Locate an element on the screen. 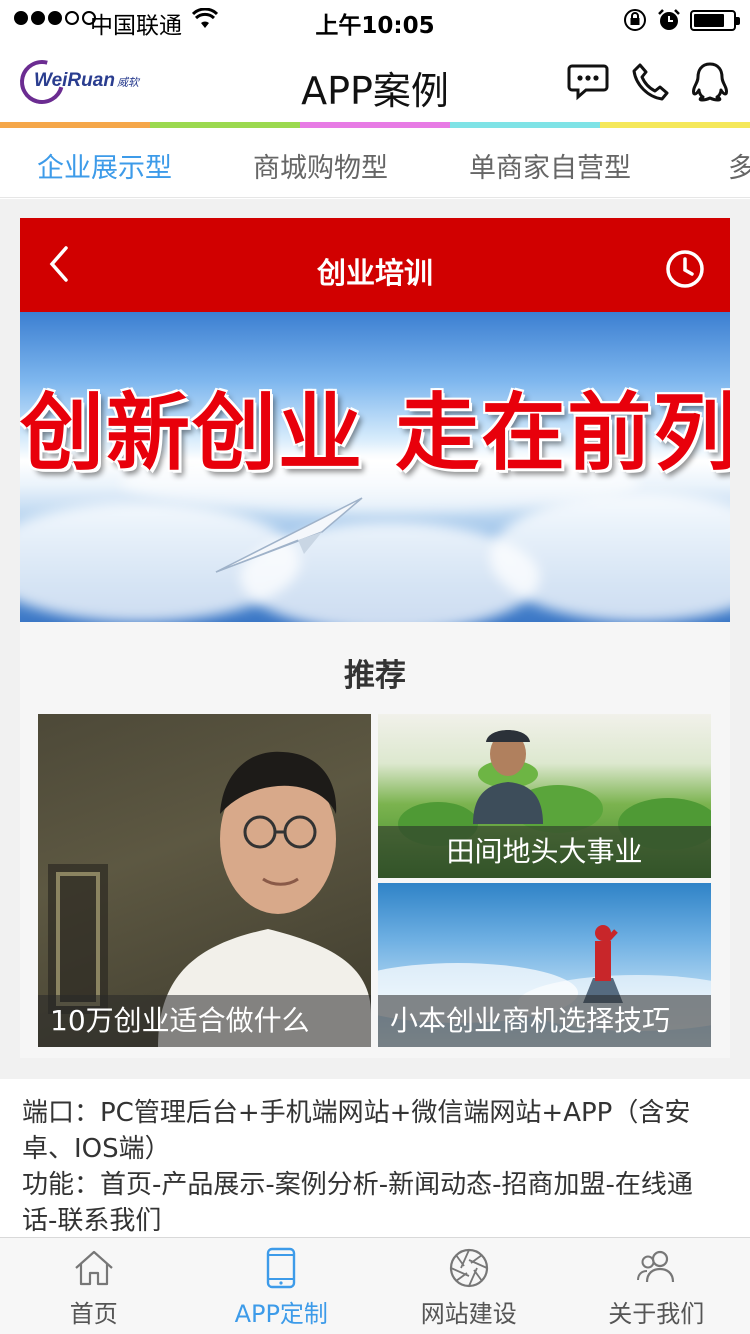 Image resolution: width=750 pixels, height=1334 pixels. tab-more: 多 is located at coordinates (739, 165).